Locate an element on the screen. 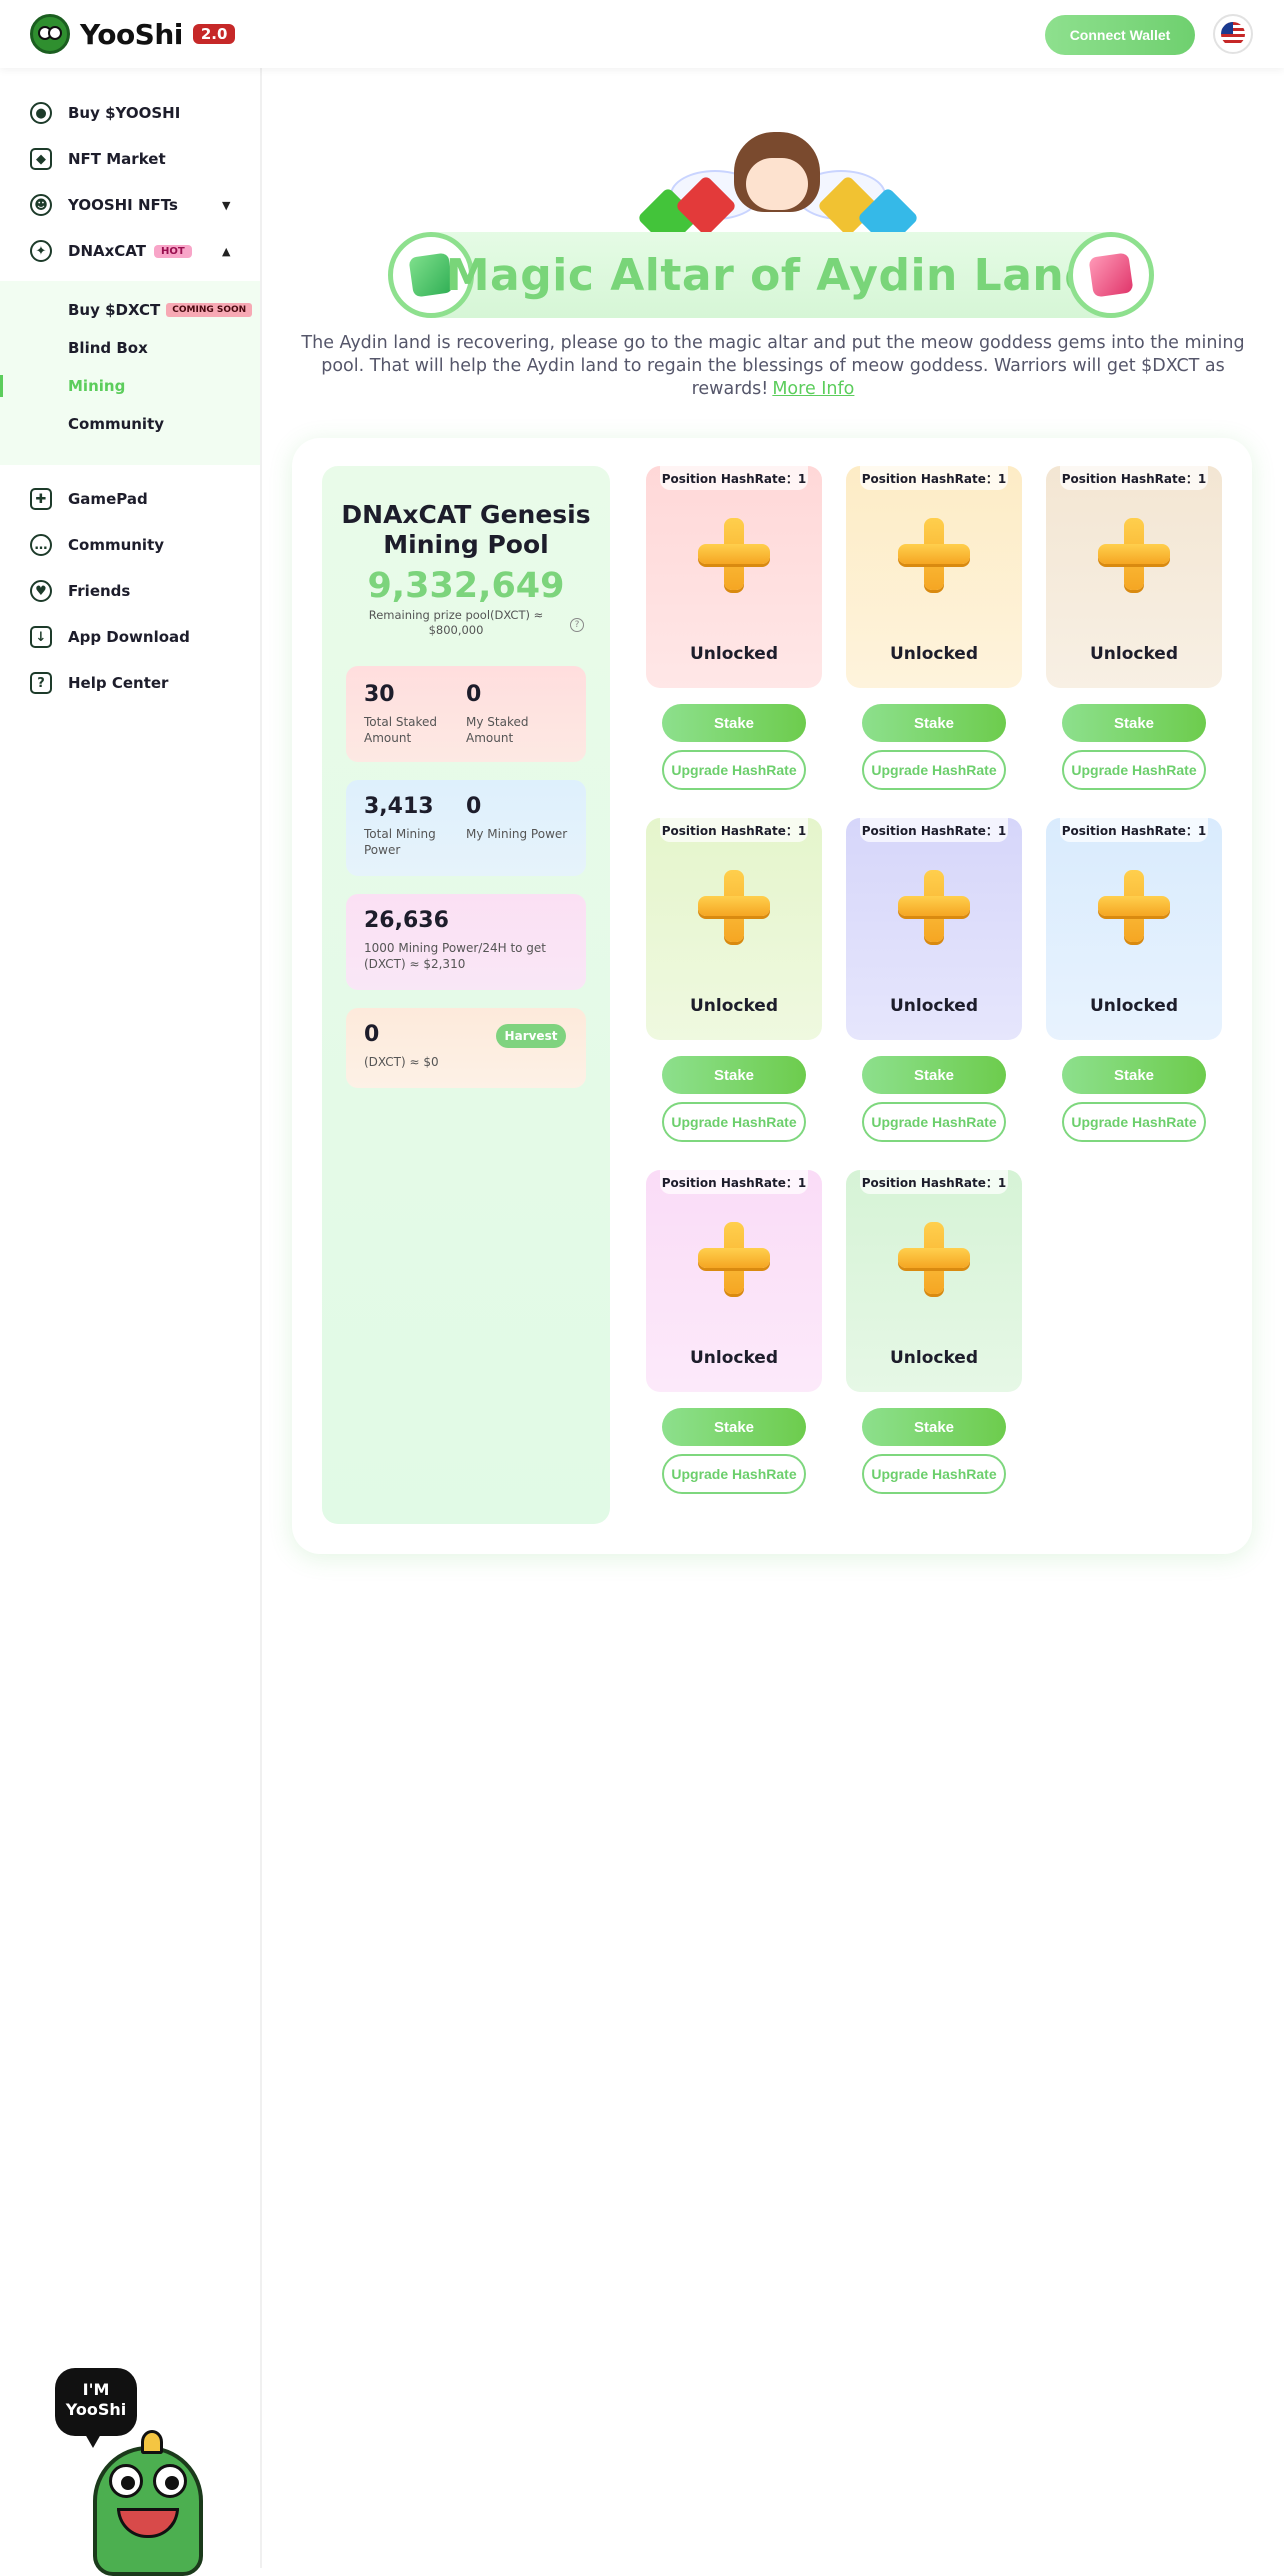 The width and height of the screenshot is (1284, 2576). sidebar-item-nft-market: ◆ NFT Market is located at coordinates (130, 159).